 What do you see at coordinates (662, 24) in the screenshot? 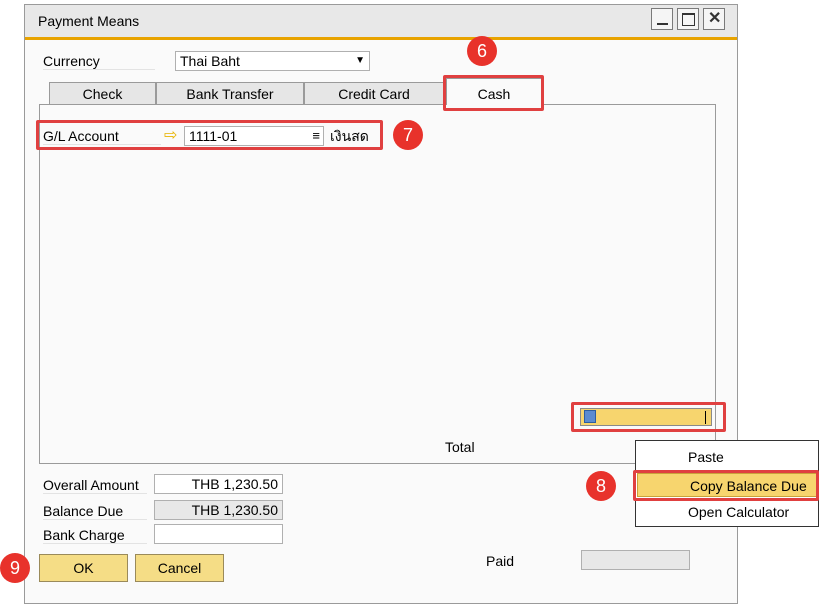
I see `minimize-icon` at bounding box center [662, 24].